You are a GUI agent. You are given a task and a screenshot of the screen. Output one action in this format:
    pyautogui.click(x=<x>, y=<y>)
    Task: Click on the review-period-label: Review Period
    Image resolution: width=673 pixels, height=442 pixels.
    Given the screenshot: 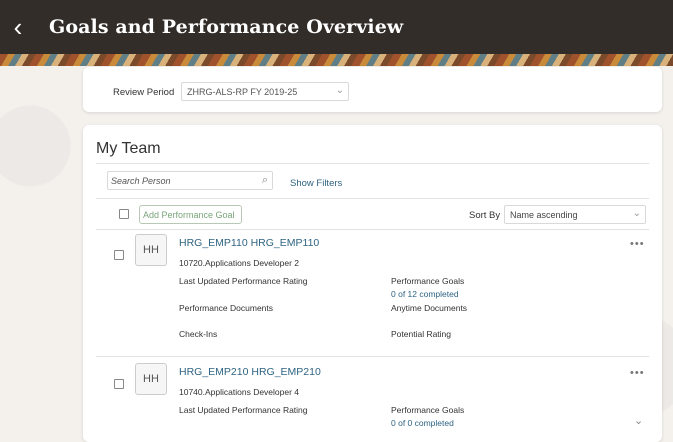 What is the action you would take?
    pyautogui.click(x=144, y=92)
    